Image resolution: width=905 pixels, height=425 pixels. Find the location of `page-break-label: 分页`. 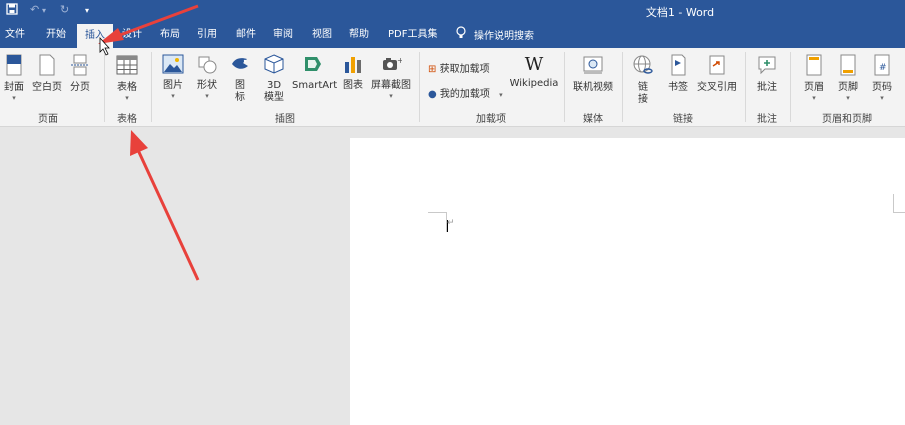

page-break-label: 分页 is located at coordinates (80, 87).